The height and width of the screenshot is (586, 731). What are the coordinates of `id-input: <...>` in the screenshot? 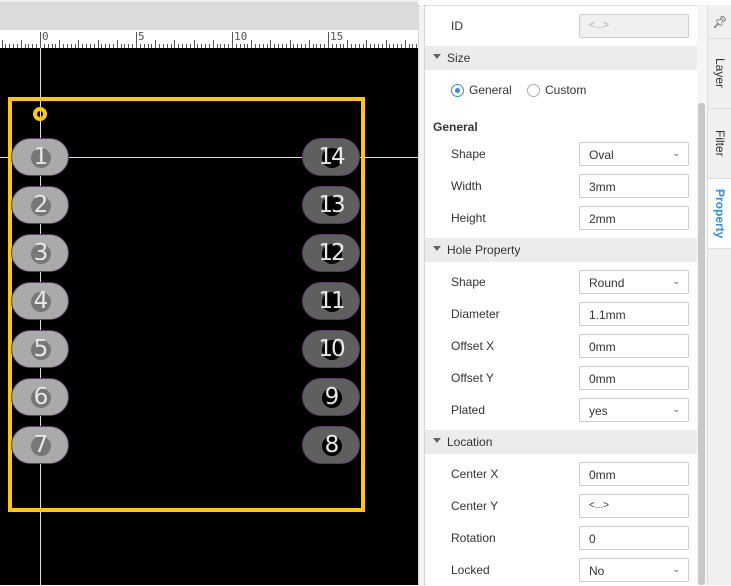 It's located at (634, 26).